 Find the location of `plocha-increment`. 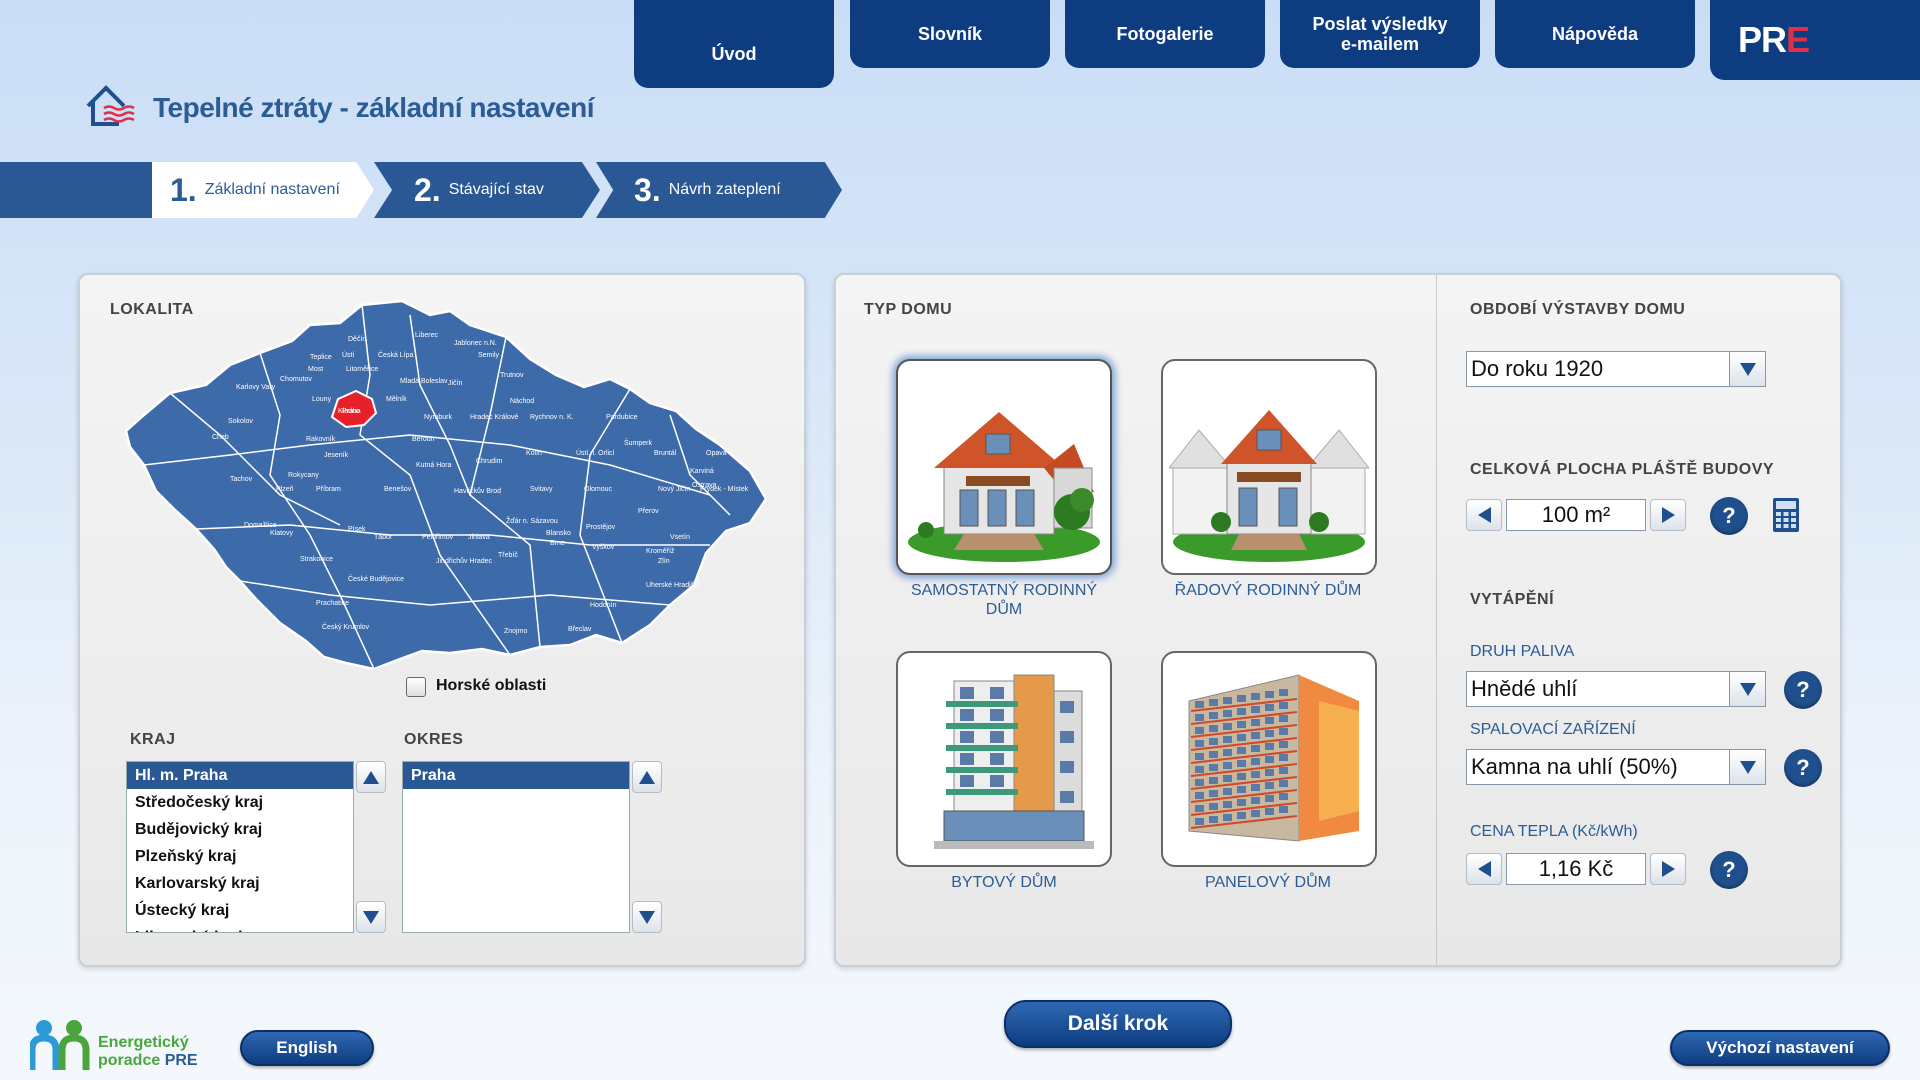

plocha-increment is located at coordinates (1668, 515).